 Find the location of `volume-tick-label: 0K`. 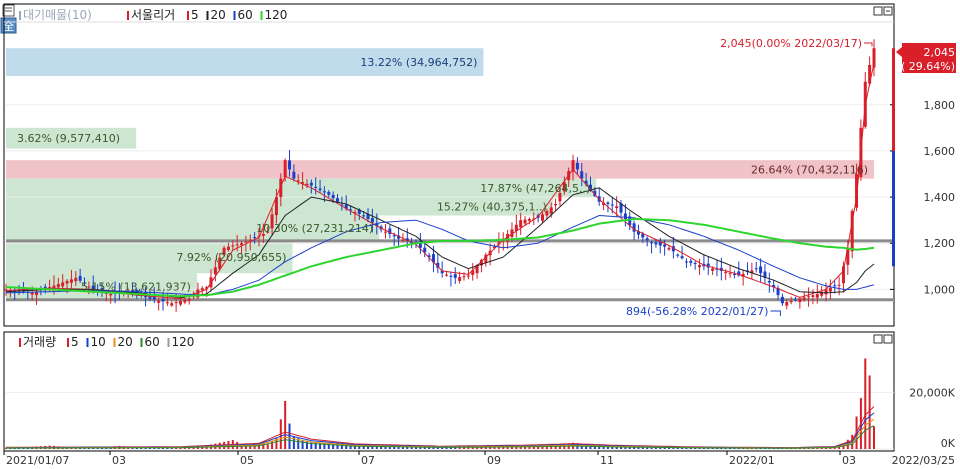

volume-tick-label: 0K is located at coordinates (948, 443).